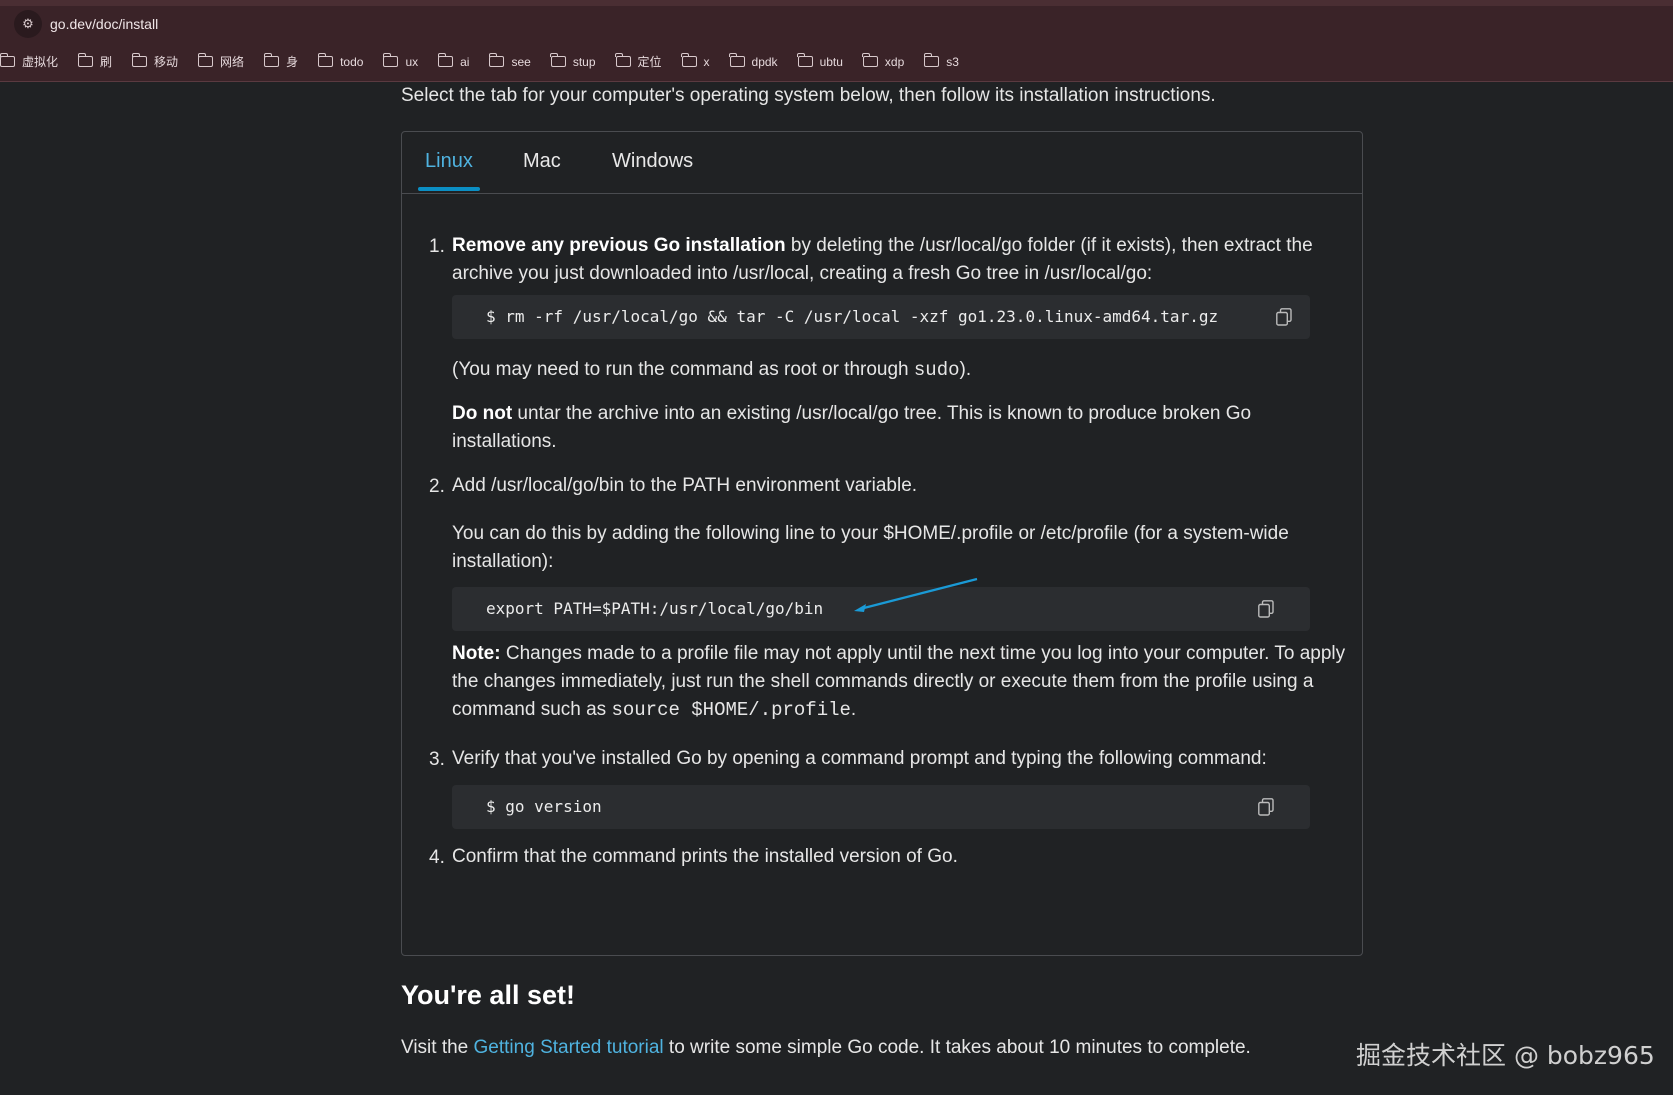  What do you see at coordinates (654, 608) in the screenshot?
I see `code-text: export PATH=$PATH:/usr/local/go/bin` at bounding box center [654, 608].